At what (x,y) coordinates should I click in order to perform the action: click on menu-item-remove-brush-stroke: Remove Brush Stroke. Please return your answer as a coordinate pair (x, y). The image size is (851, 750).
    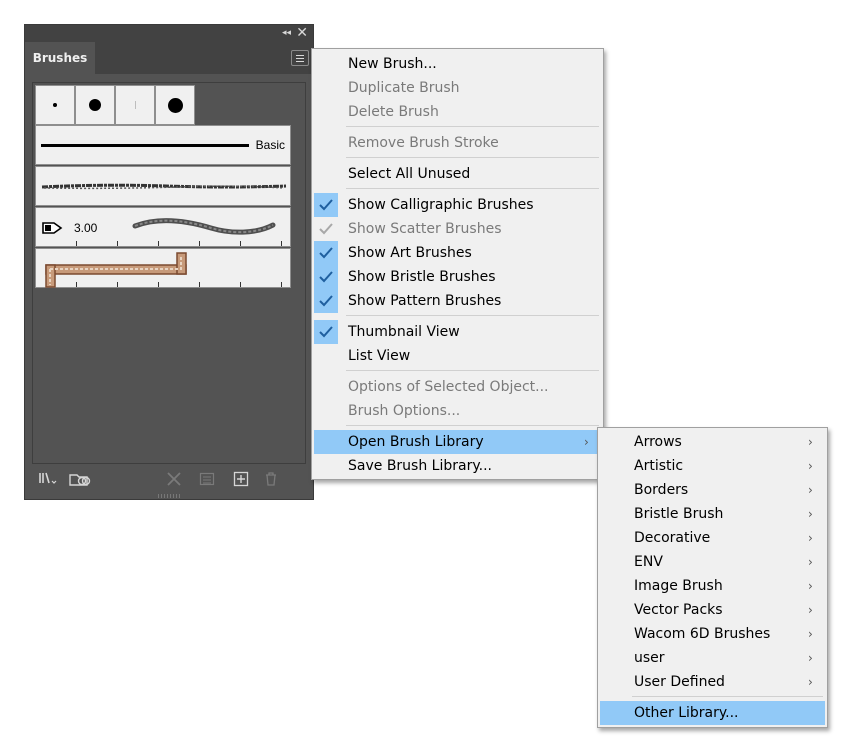
    Looking at the image, I should click on (457, 143).